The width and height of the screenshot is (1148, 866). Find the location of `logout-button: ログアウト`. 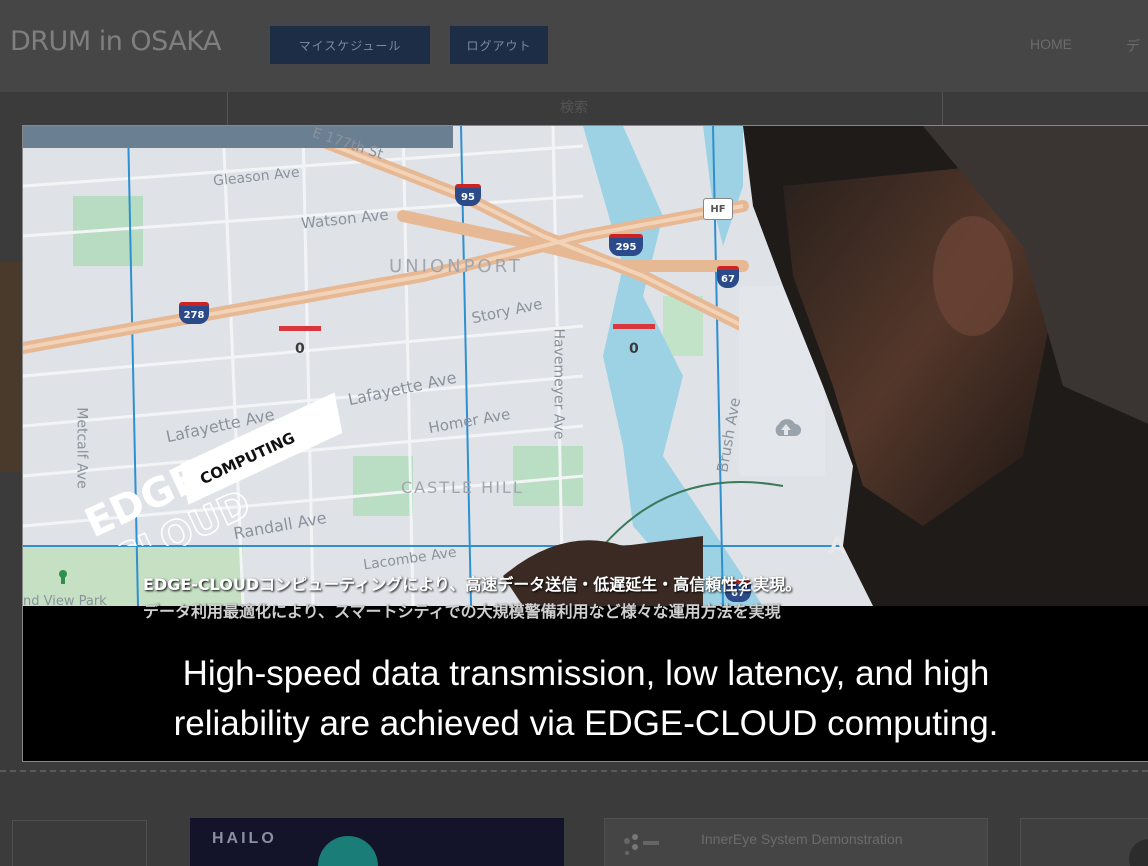

logout-button: ログアウト is located at coordinates (499, 45).